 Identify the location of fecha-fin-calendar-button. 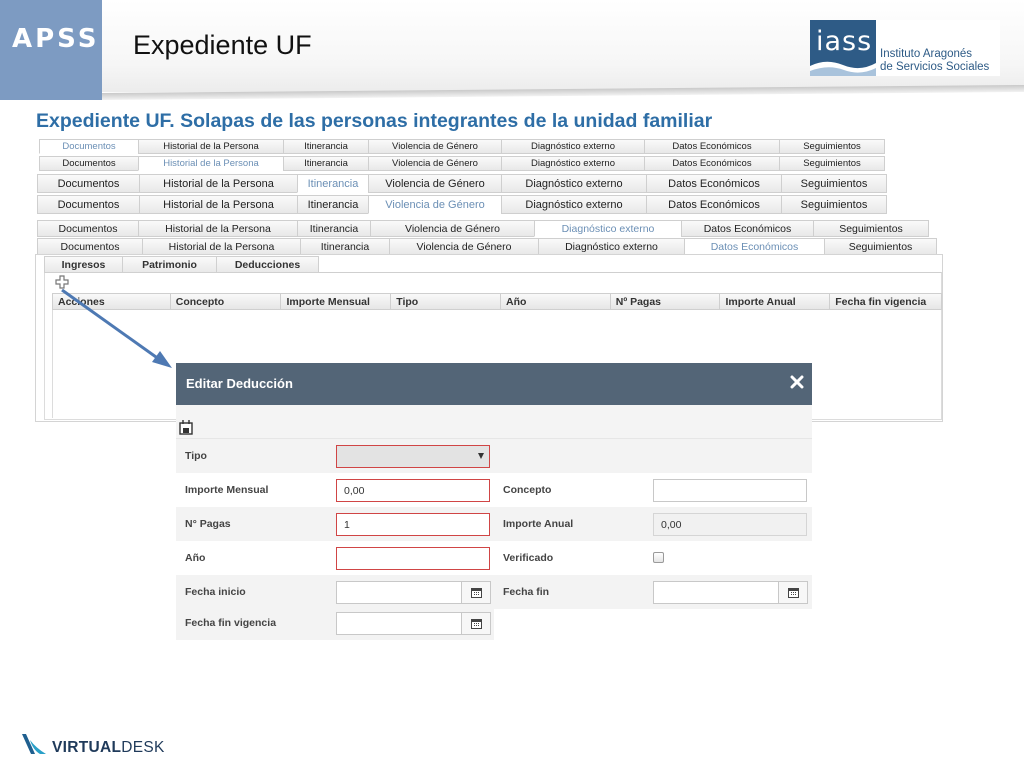
(793, 592).